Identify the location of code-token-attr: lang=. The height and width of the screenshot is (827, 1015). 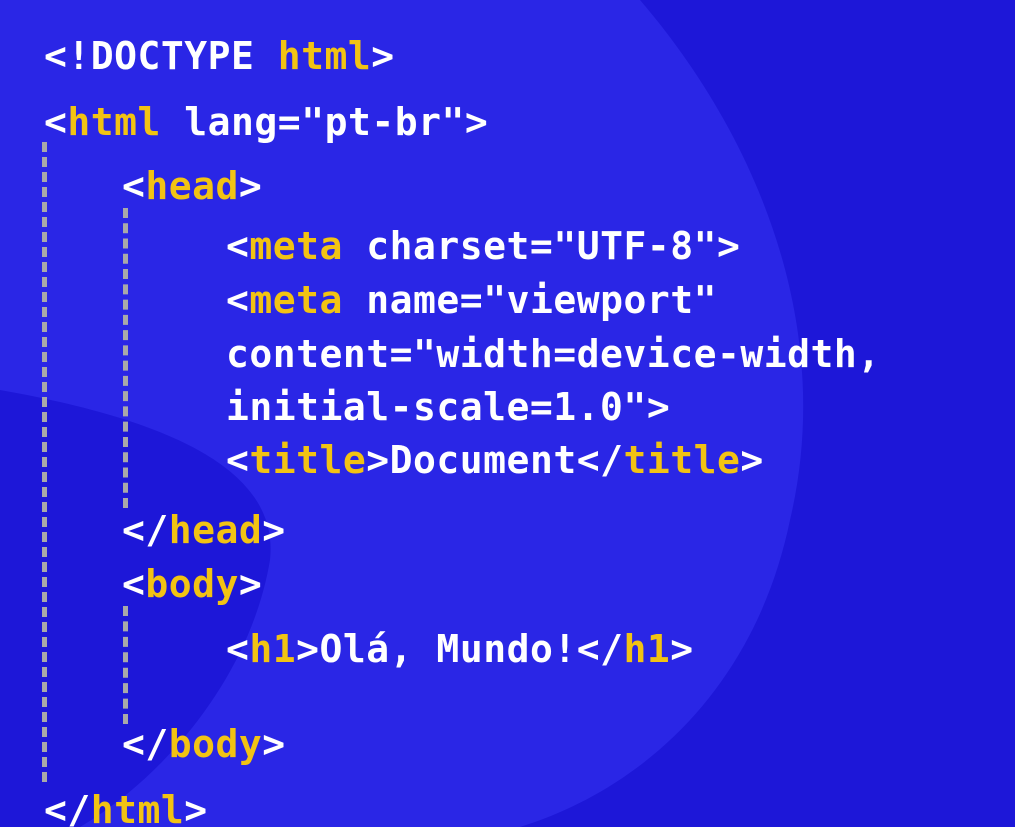
(231, 122).